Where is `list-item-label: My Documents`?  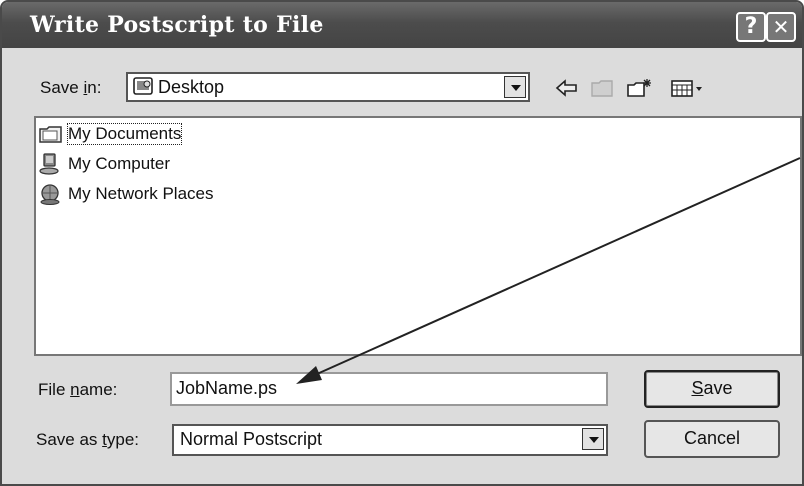
list-item-label: My Documents is located at coordinates (124, 134).